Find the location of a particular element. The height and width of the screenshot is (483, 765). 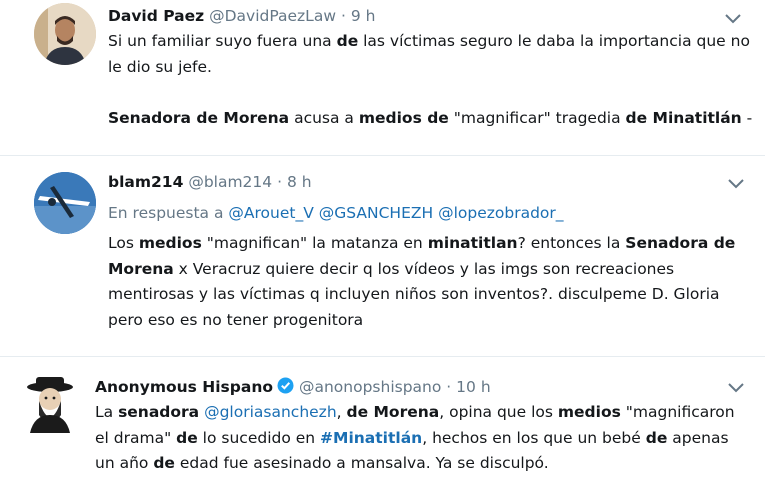

text-run: "magnificar" tragedia is located at coordinates (537, 117).